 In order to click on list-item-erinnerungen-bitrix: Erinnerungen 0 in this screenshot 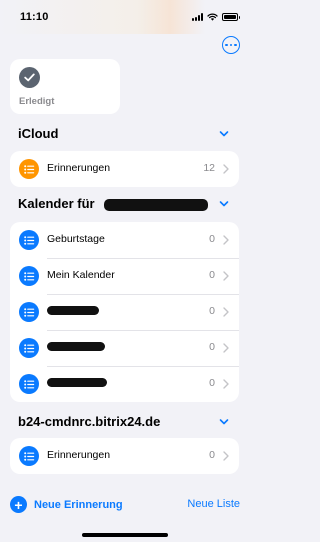, I will do `click(124, 456)`.